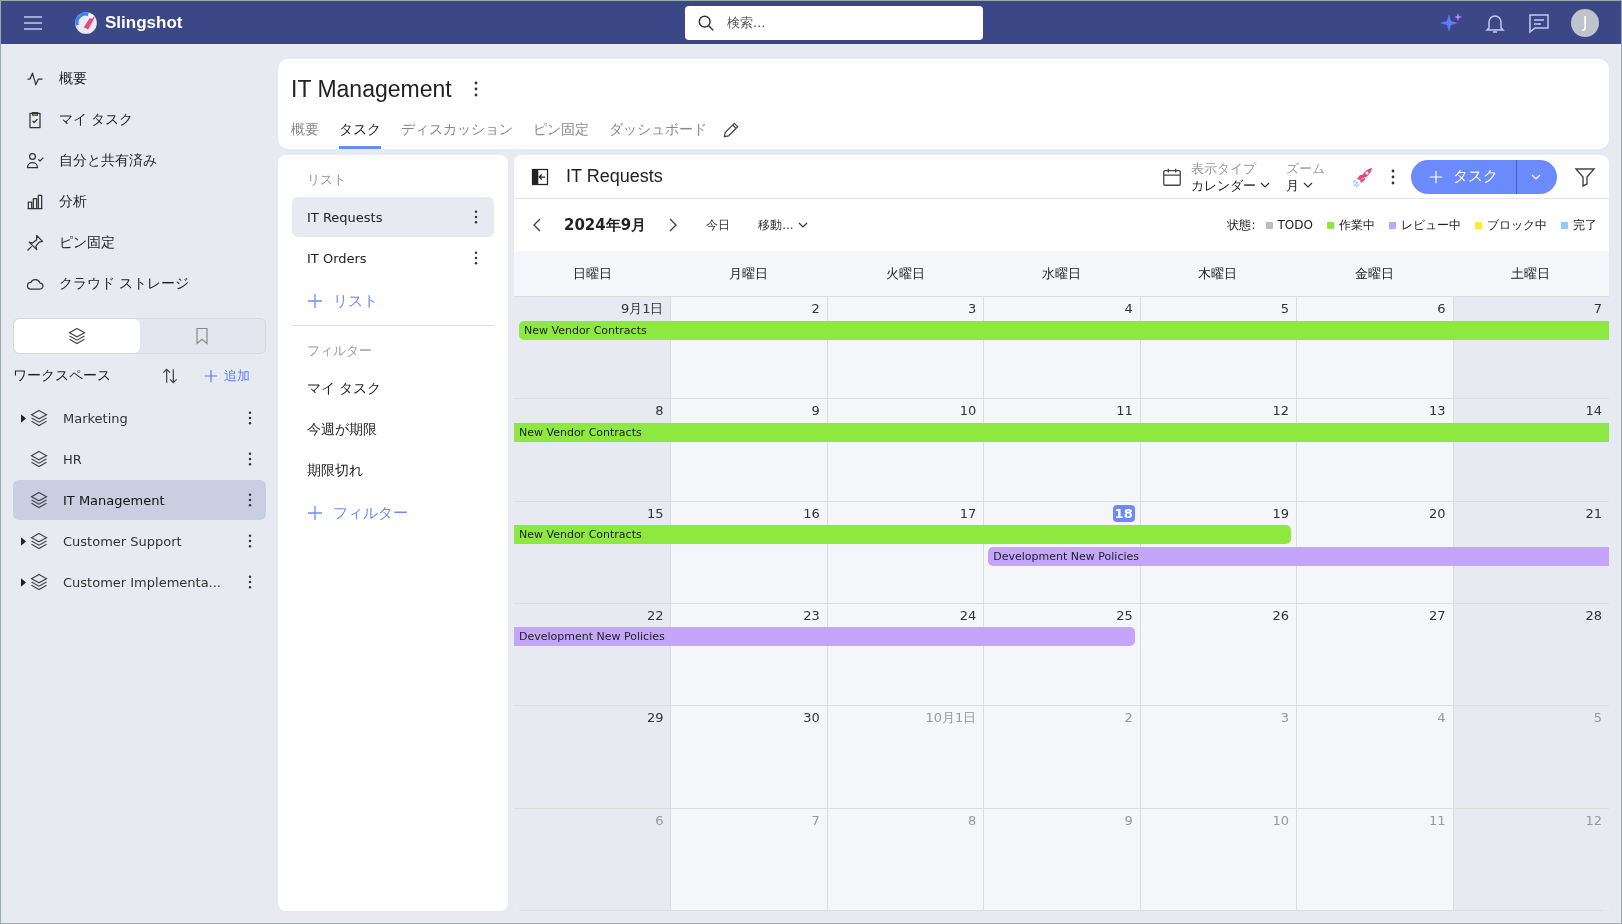  Describe the element at coordinates (1431, 225) in the screenshot. I see `status-label: レビュー中` at that location.